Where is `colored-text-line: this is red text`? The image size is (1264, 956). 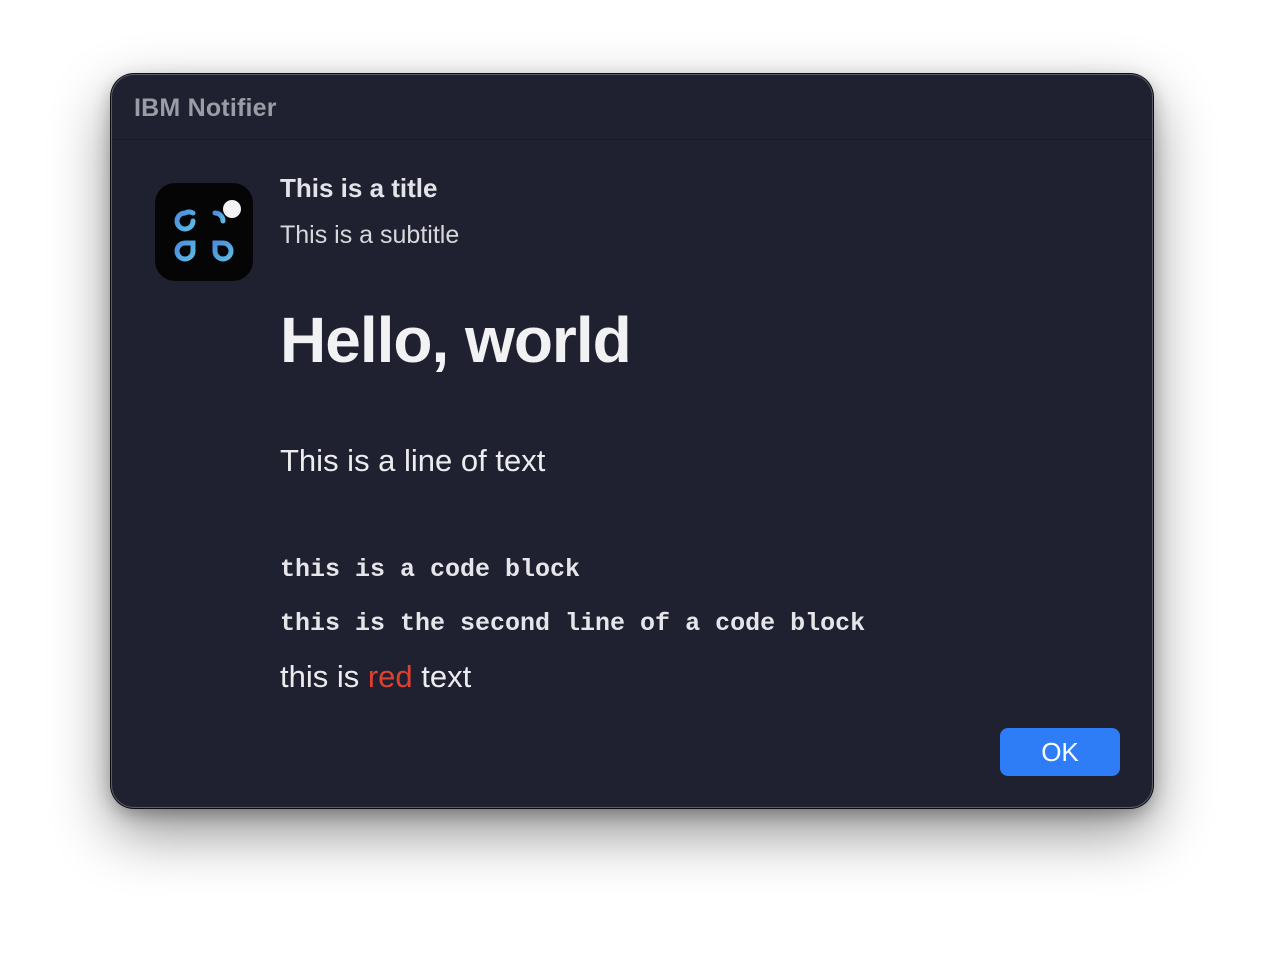 colored-text-line: this is red text is located at coordinates (375, 677).